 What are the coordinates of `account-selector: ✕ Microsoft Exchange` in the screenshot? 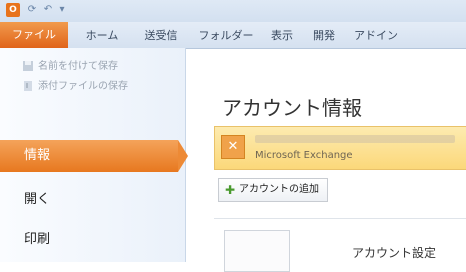 It's located at (340, 148).